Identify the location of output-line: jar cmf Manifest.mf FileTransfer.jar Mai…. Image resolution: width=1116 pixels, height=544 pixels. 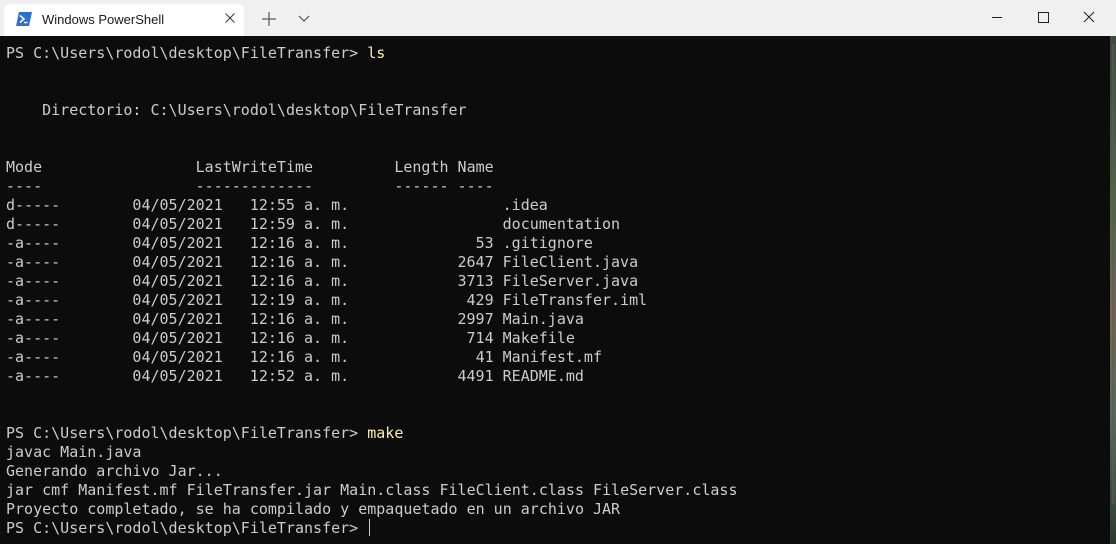
(372, 490).